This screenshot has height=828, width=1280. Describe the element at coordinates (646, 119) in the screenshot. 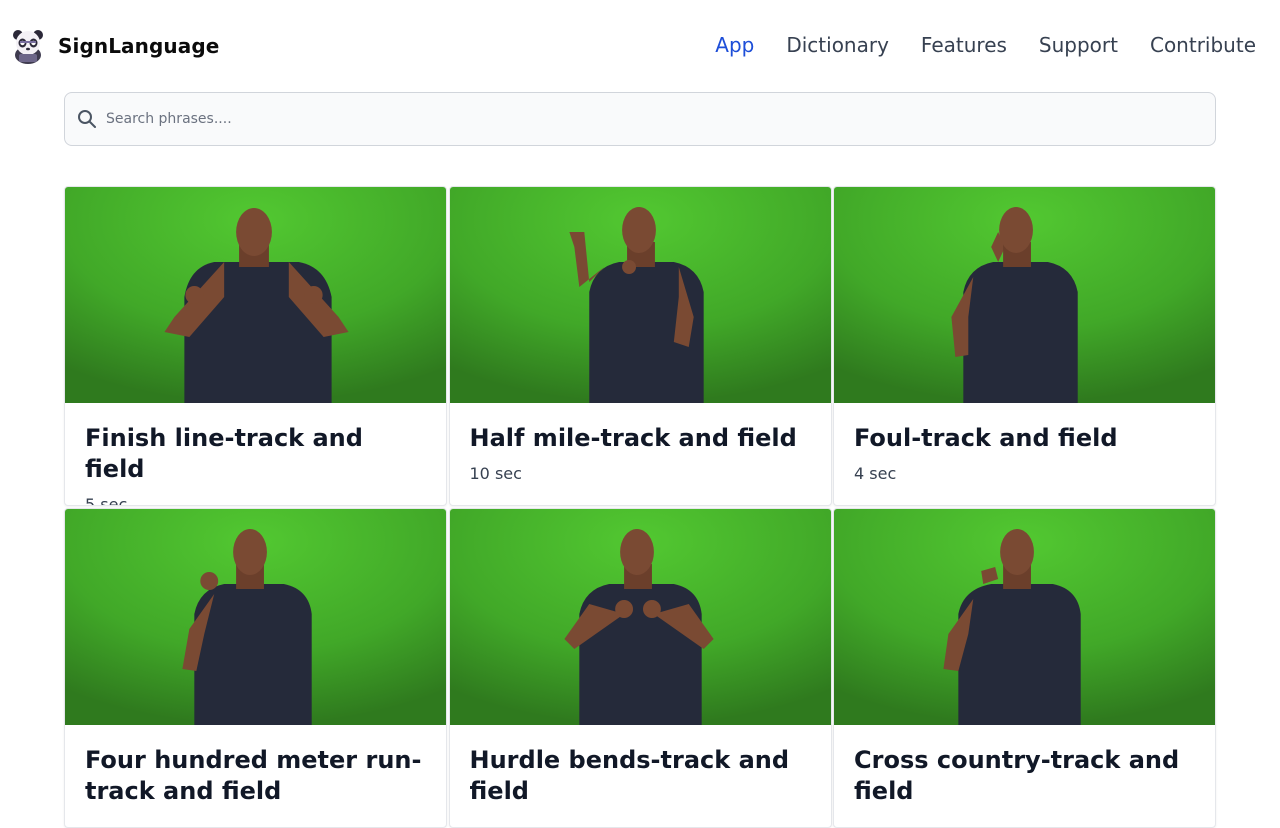

I see `search-input` at that location.